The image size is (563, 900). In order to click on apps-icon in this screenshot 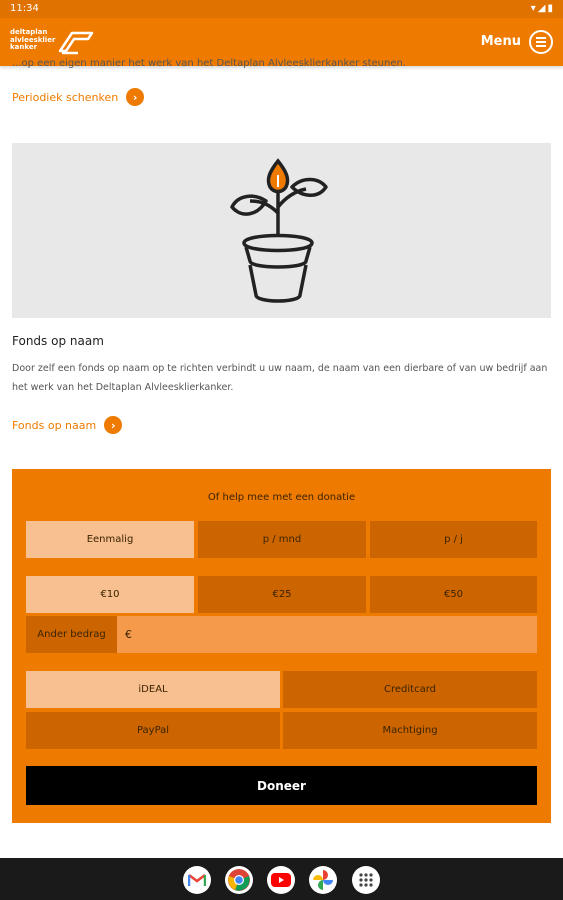, I will do `click(366, 880)`.